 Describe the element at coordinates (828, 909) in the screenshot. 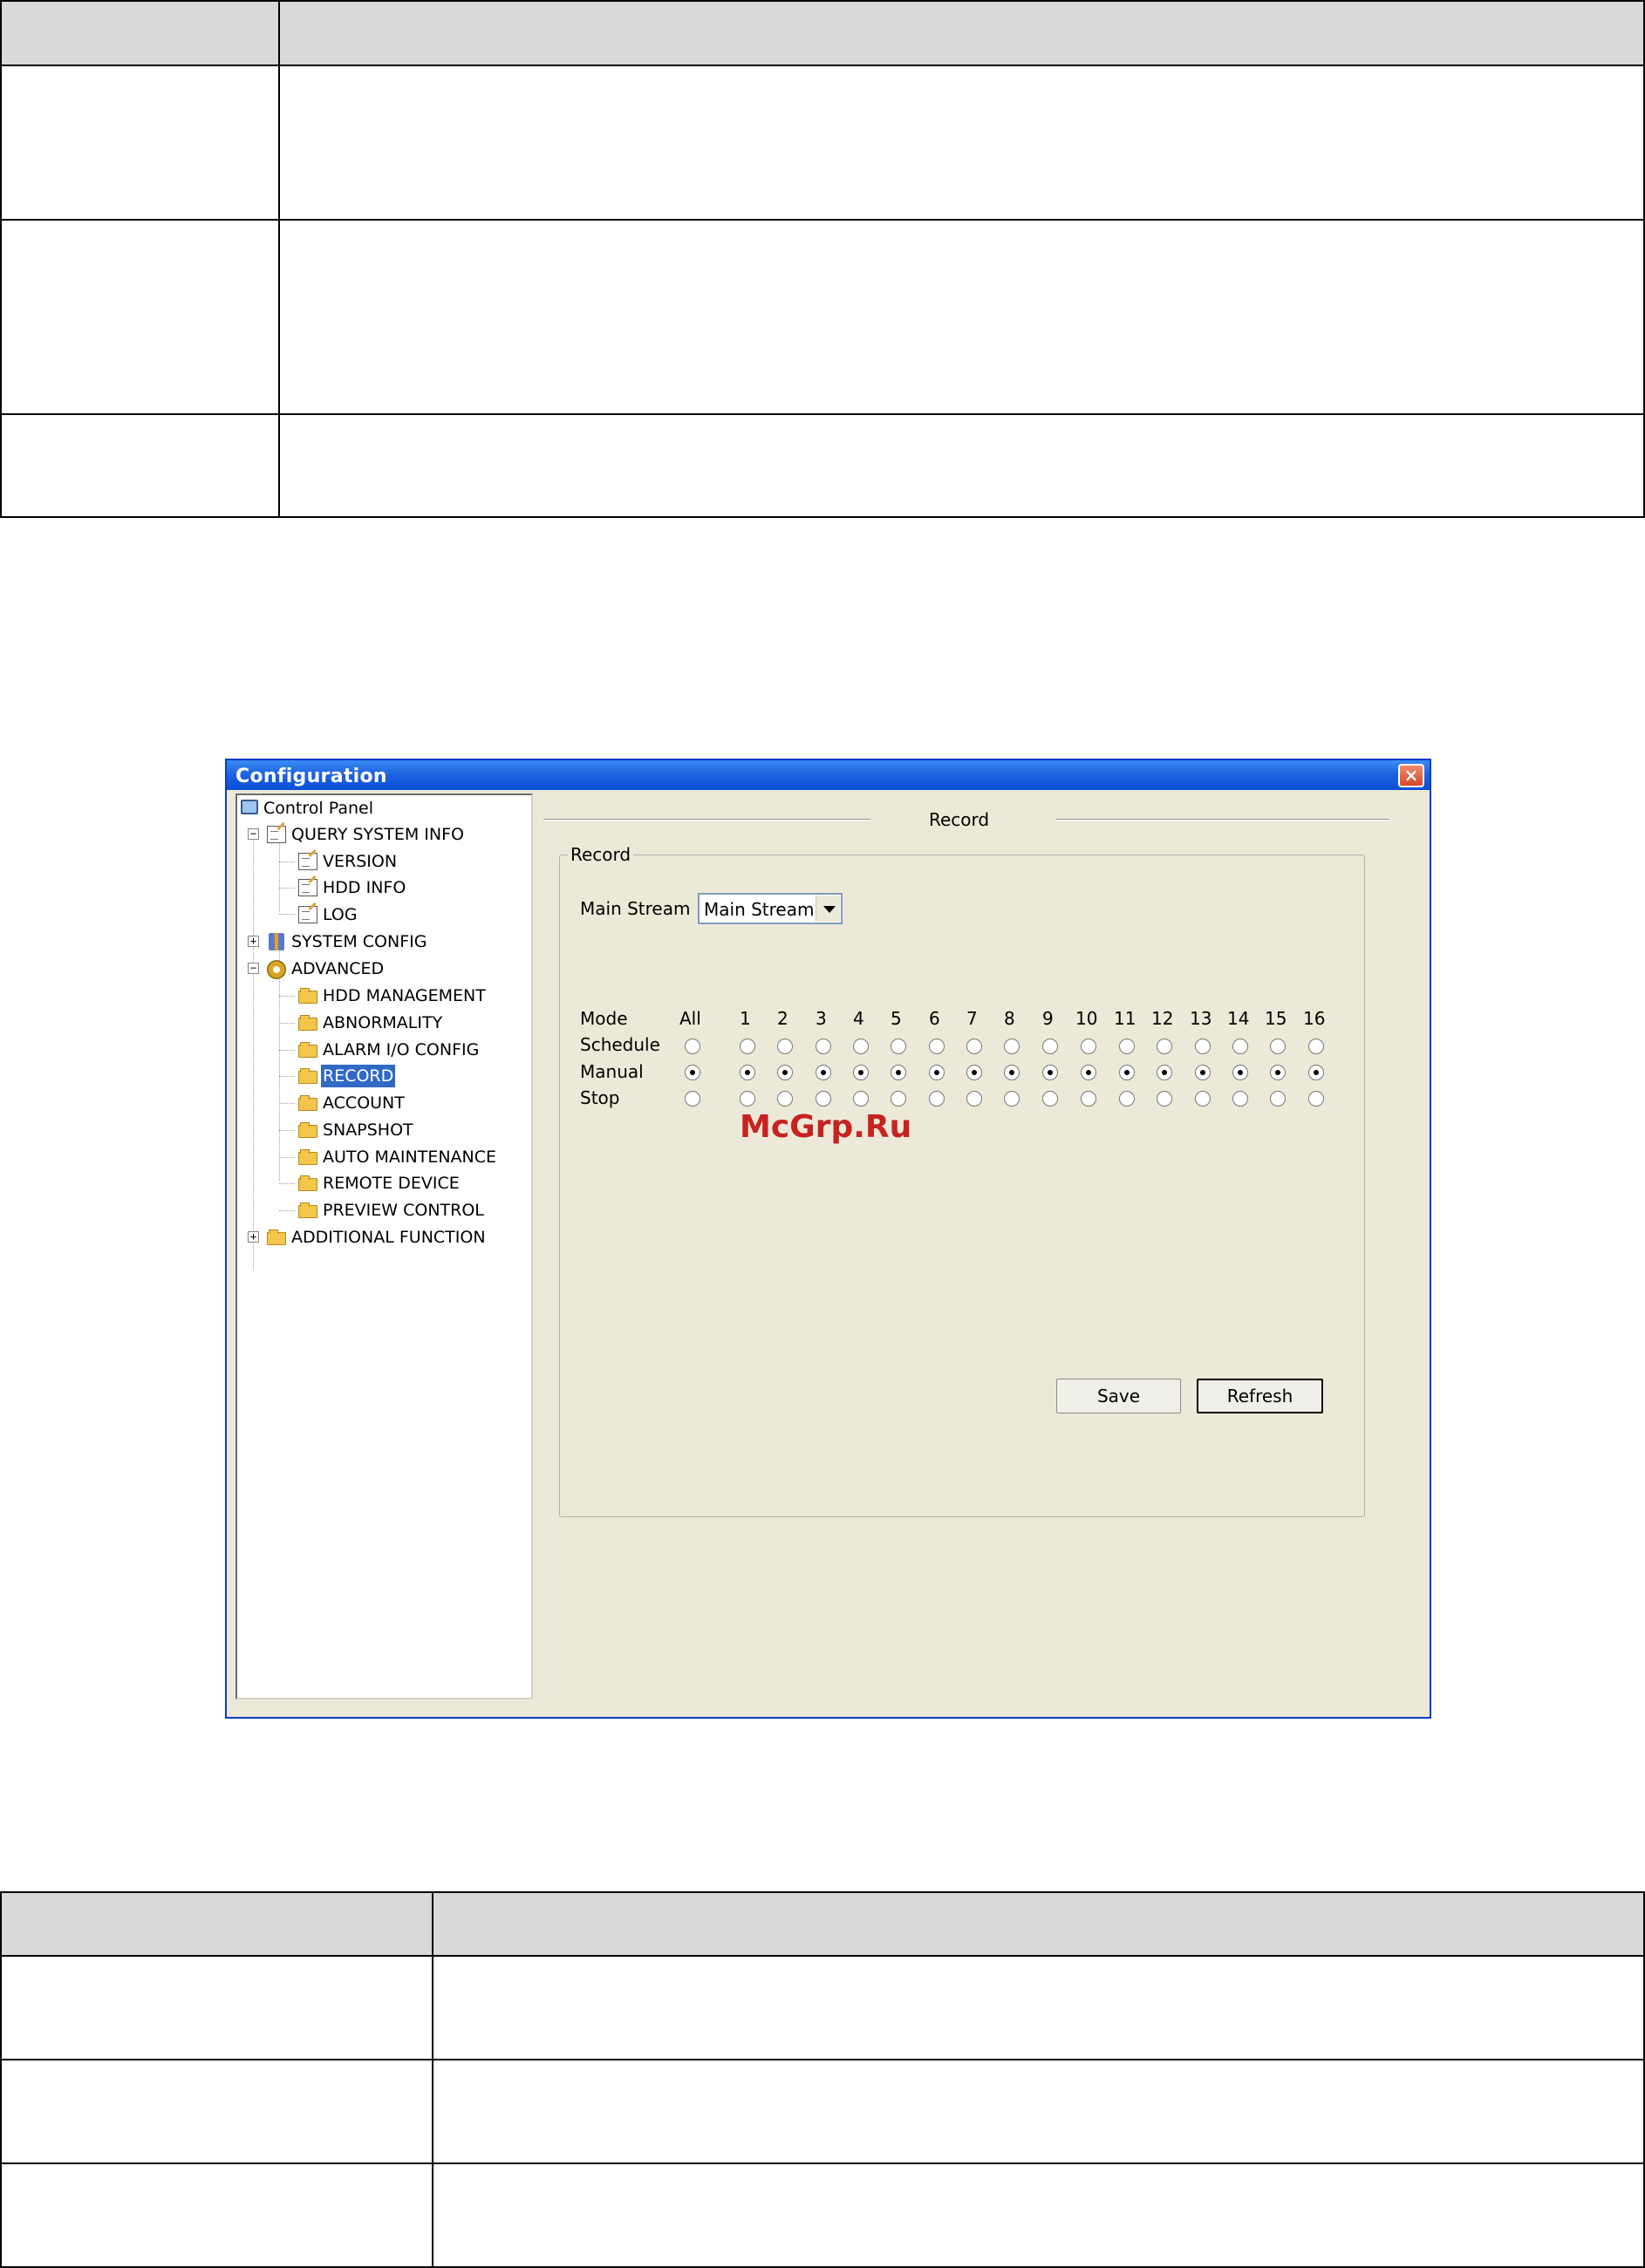

I see `chevron-down-icon` at that location.